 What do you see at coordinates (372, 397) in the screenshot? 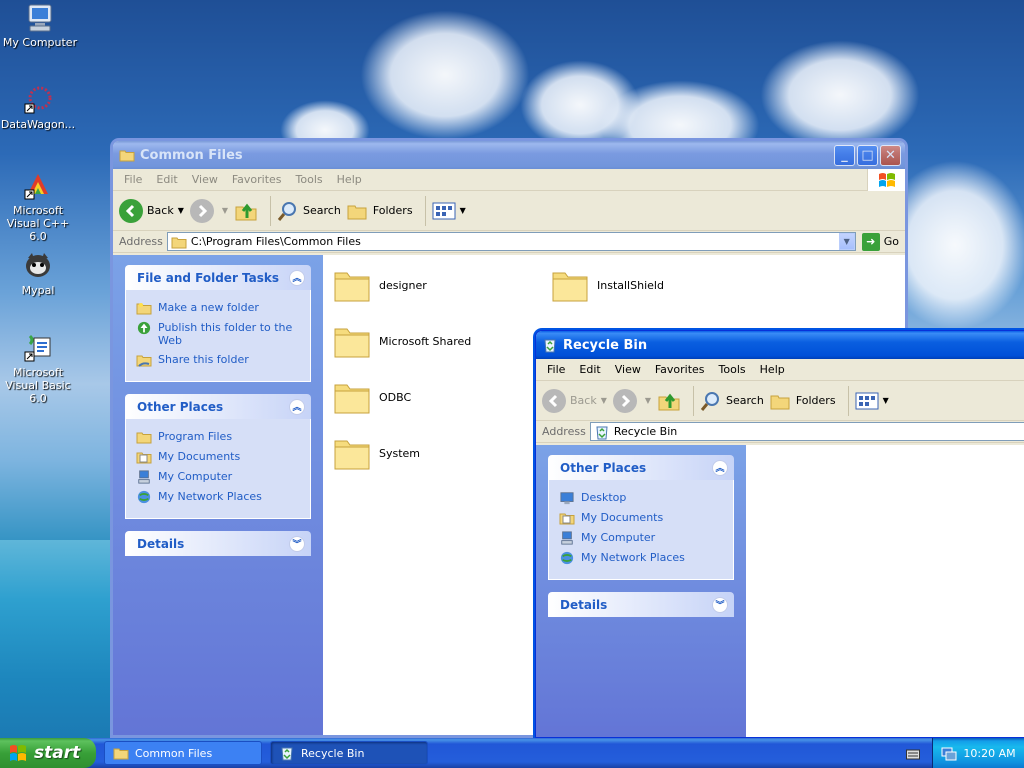
I see `folder-item: ODBC` at bounding box center [372, 397].